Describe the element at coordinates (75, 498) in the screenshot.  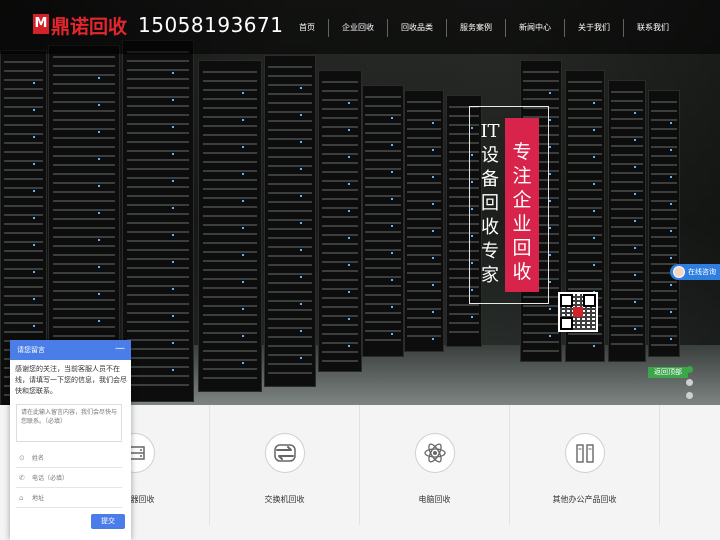
I see `address-input` at that location.